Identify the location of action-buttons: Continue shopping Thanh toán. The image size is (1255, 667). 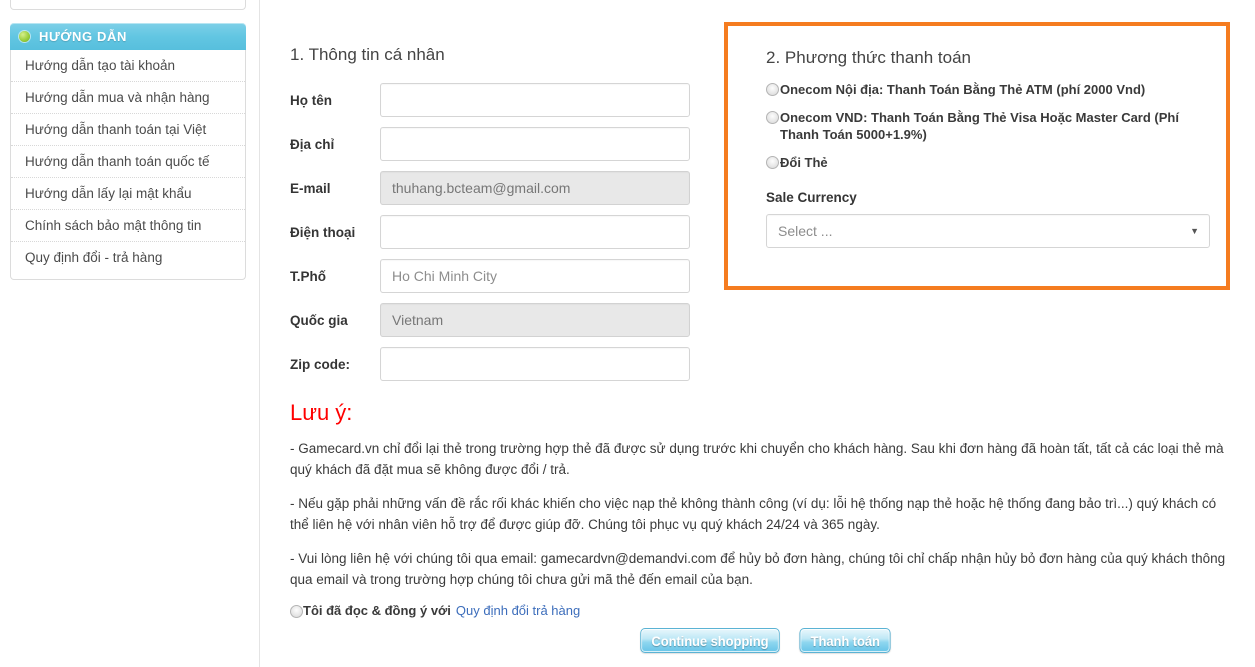
(765, 640).